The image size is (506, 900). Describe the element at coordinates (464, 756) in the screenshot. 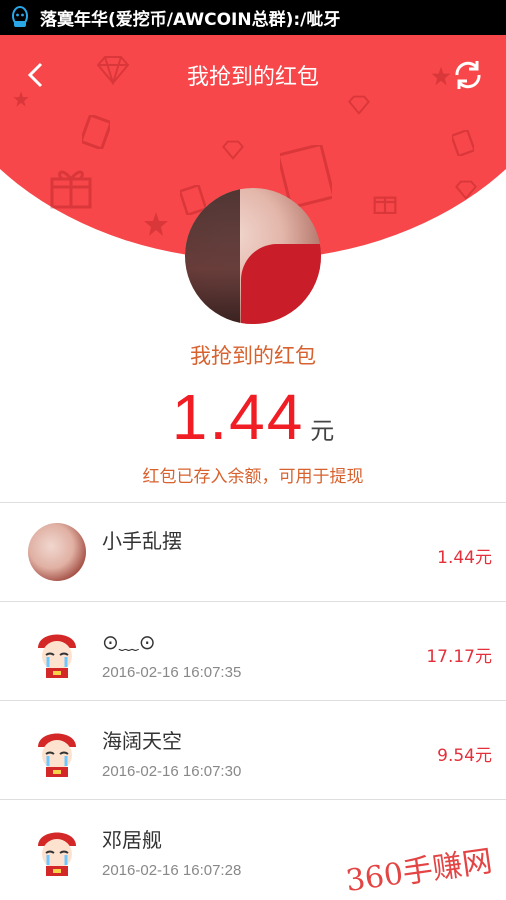

I see `record-amount: 9.54元` at that location.